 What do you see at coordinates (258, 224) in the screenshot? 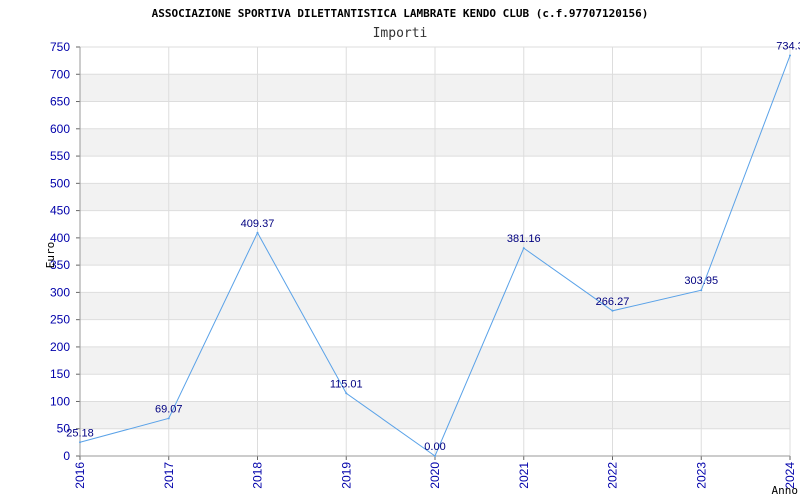
I see `data-label: 409.37` at bounding box center [258, 224].